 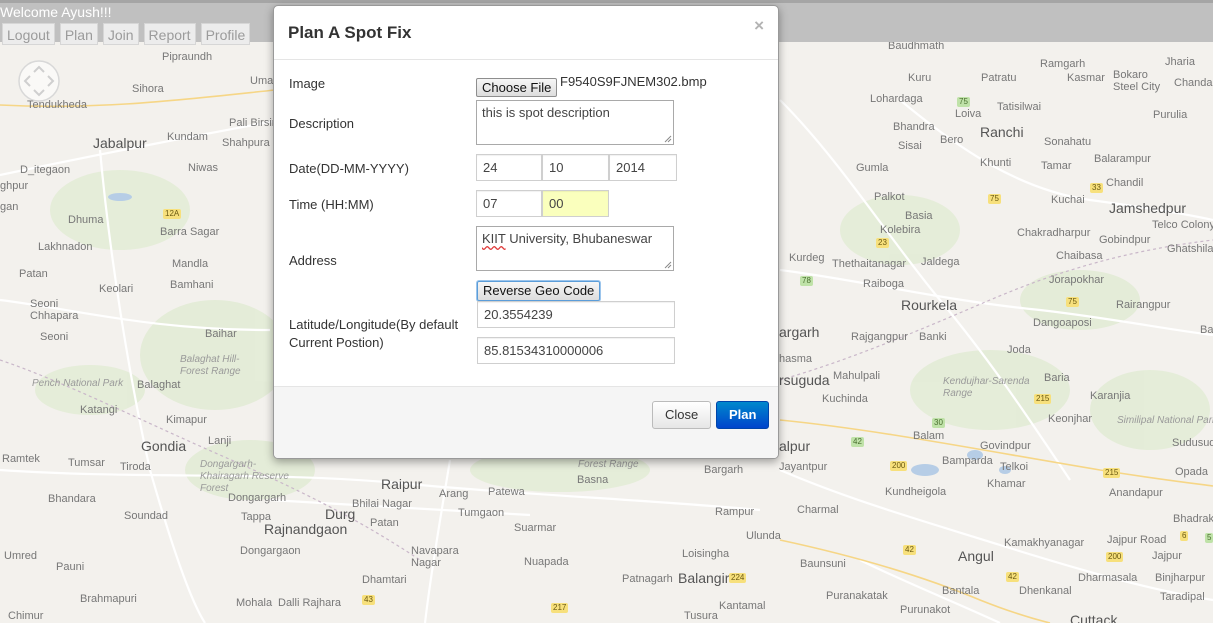 I want to click on nav-profile-button: Profile, so click(x=225, y=34).